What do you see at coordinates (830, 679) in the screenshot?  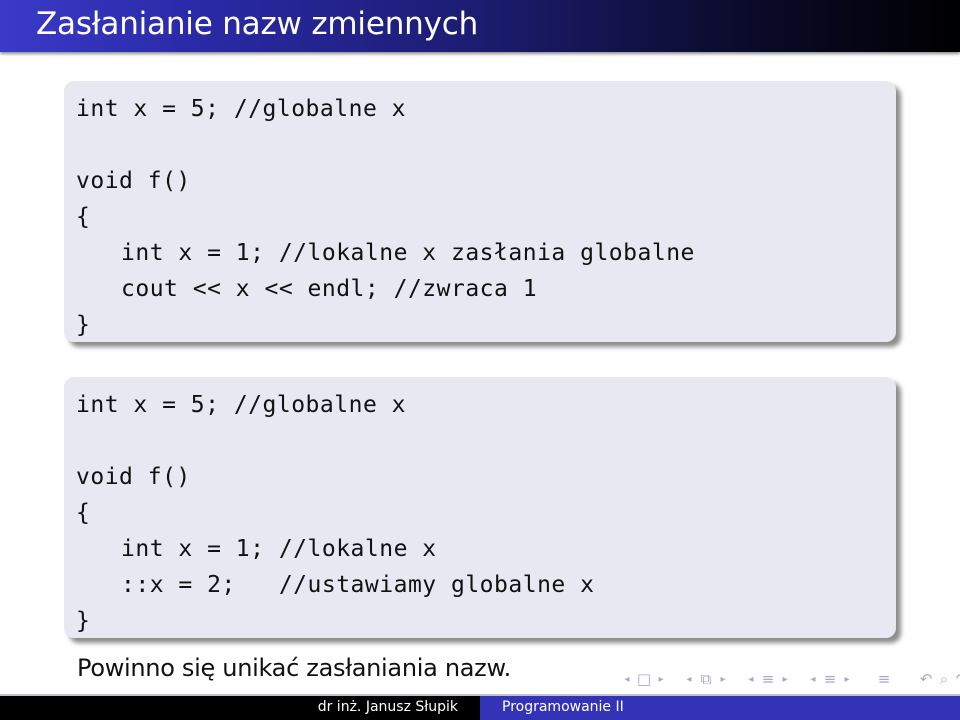 I see `section-icon: ≡` at bounding box center [830, 679].